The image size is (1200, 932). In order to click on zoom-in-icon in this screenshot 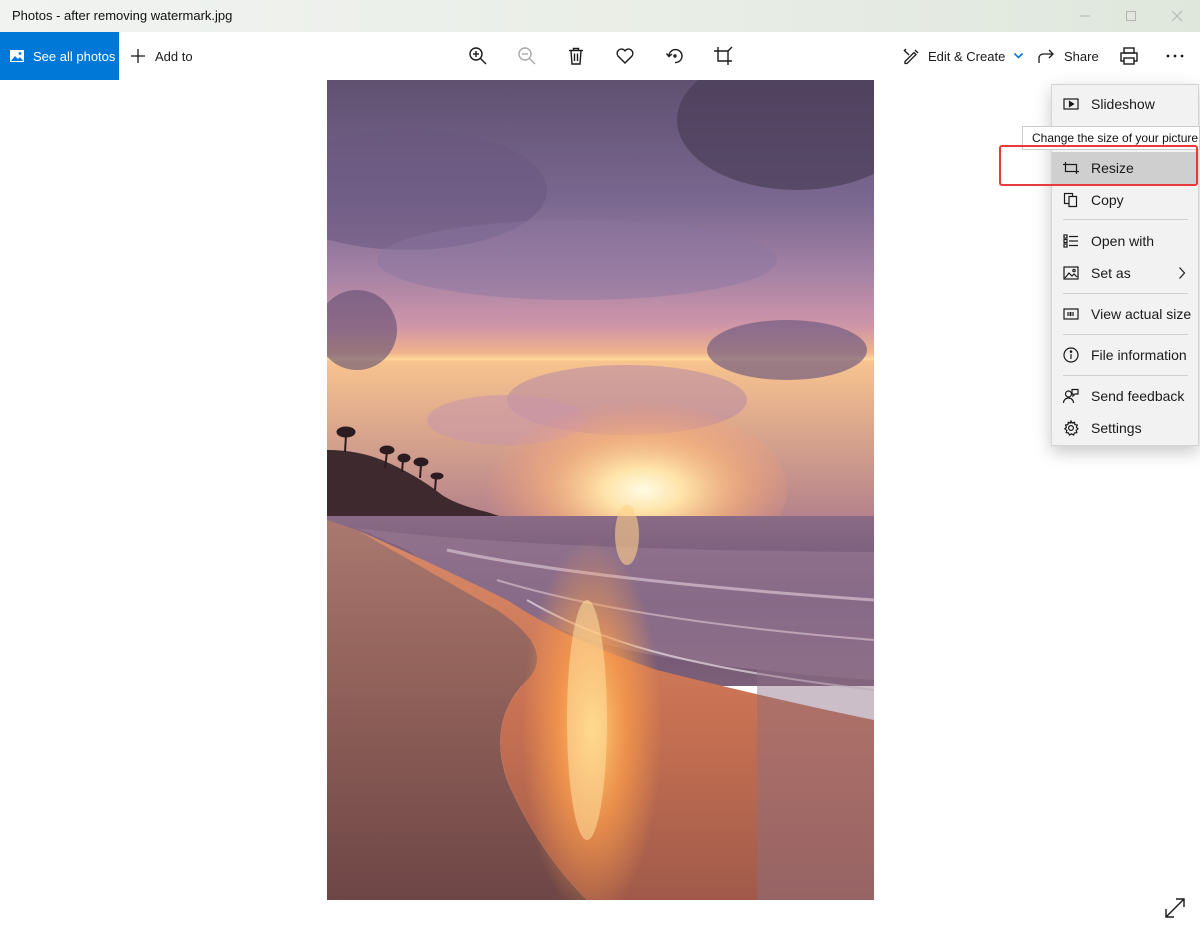, I will do `click(478, 56)`.